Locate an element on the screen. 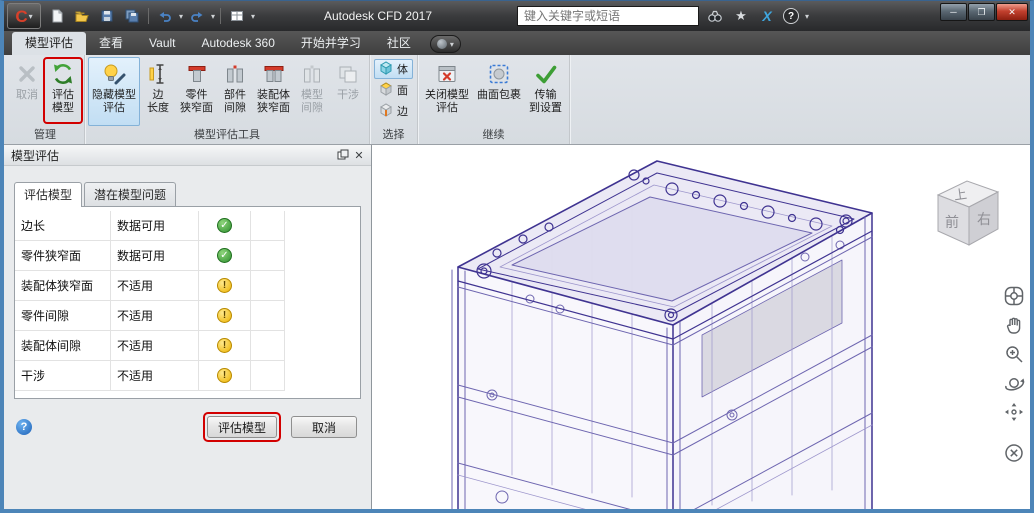  assess-model-button: 评估 模型 is located at coordinates (63, 91).